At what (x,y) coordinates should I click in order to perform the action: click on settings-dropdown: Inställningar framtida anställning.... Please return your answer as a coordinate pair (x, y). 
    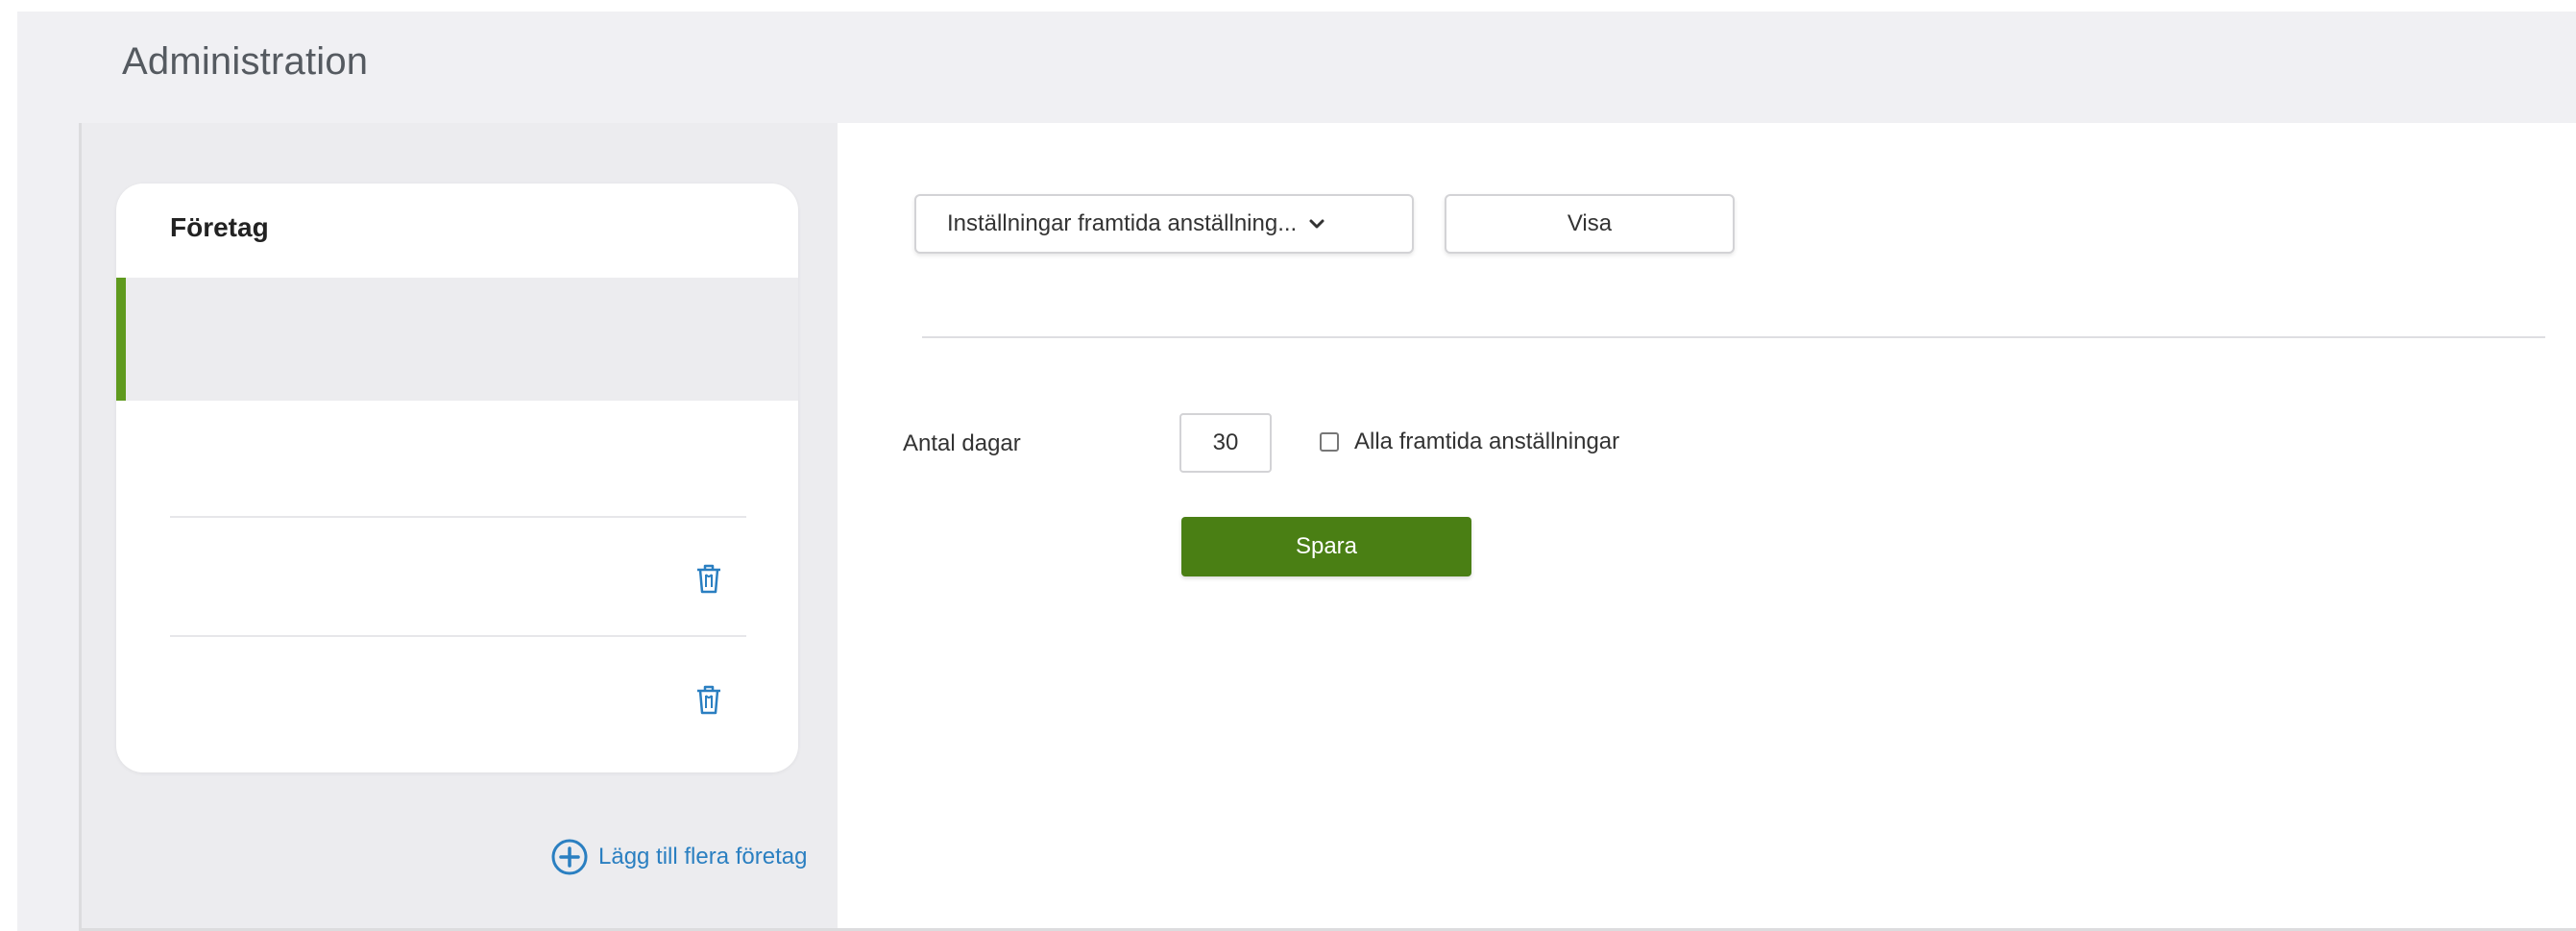
    Looking at the image, I should click on (1164, 224).